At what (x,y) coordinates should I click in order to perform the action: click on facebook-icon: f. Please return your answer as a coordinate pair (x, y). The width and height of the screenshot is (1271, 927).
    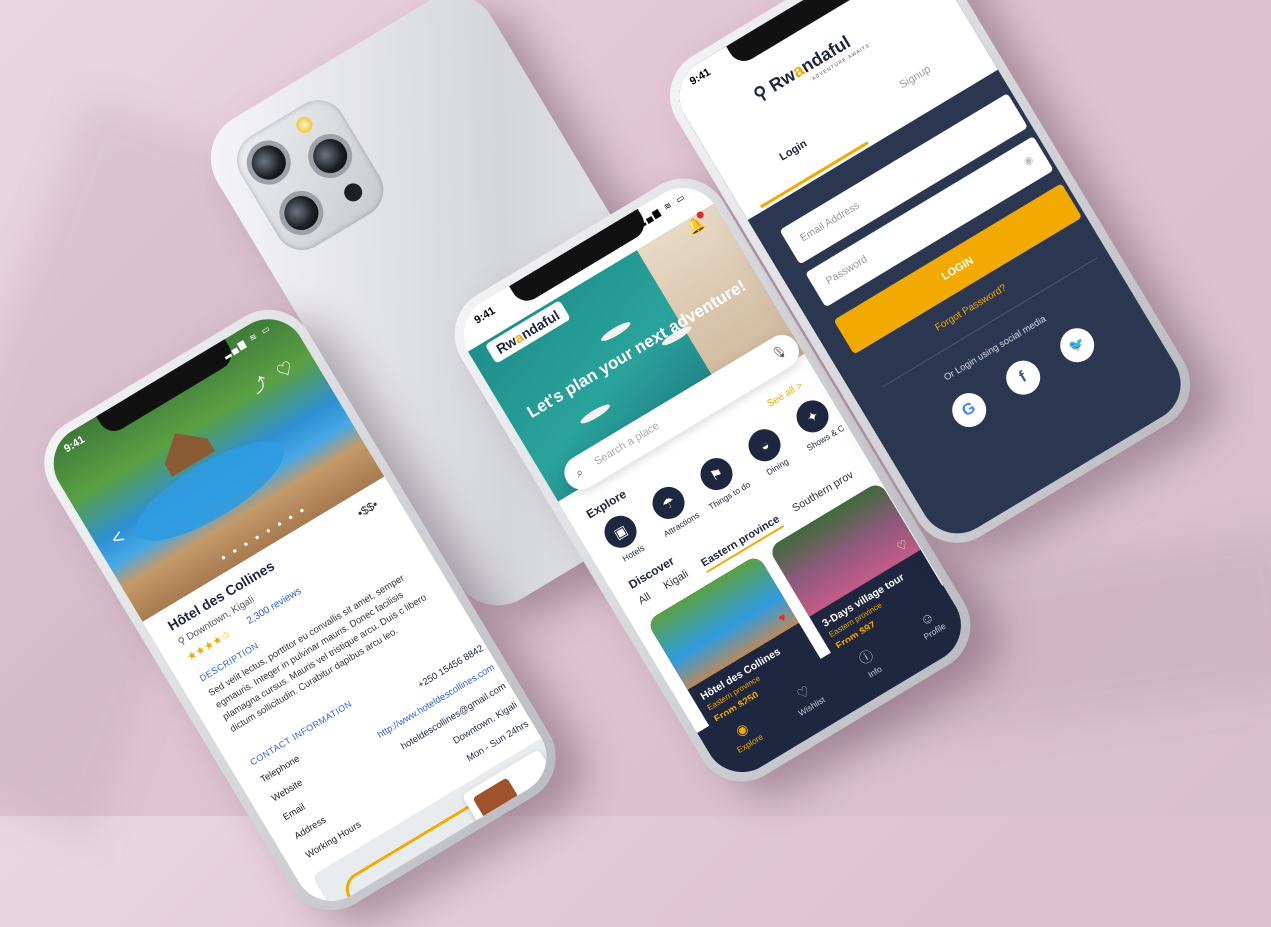
    Looking at the image, I should click on (1023, 377).